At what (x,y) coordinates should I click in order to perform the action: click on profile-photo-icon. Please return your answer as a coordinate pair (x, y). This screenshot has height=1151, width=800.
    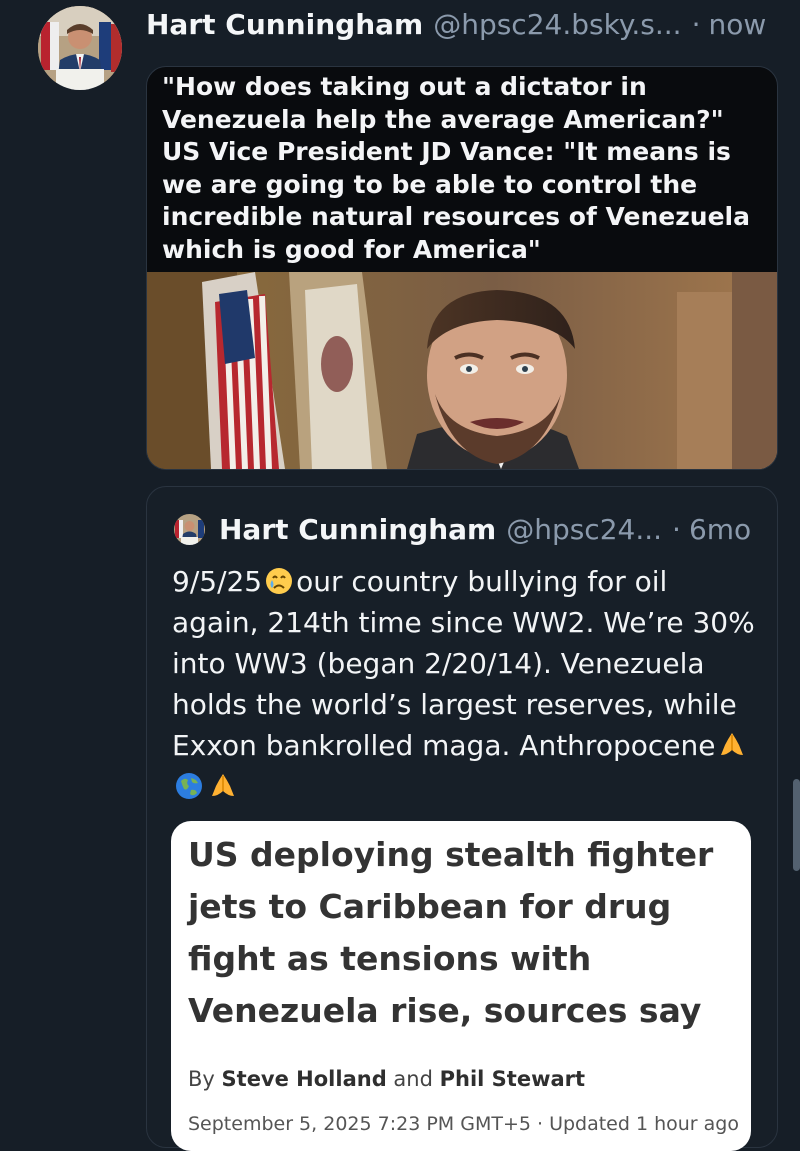
    Looking at the image, I should click on (80, 48).